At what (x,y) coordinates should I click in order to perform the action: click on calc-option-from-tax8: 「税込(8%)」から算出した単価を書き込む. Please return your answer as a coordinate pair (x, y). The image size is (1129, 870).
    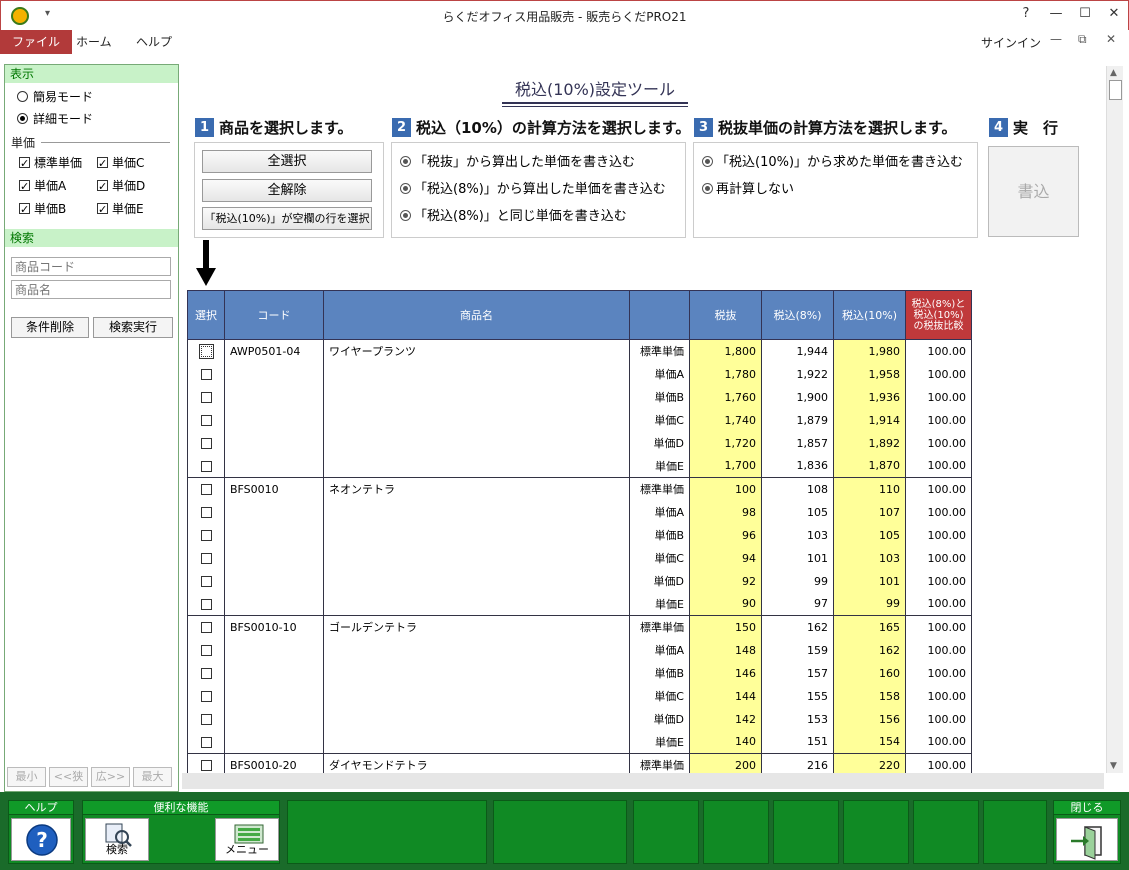
    Looking at the image, I should click on (538, 189).